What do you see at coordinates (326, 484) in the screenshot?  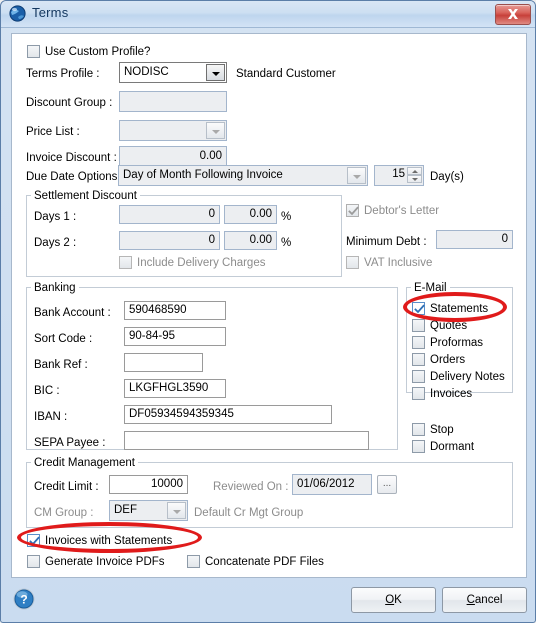 I see `reviewed-on-value: 01/06/2012` at bounding box center [326, 484].